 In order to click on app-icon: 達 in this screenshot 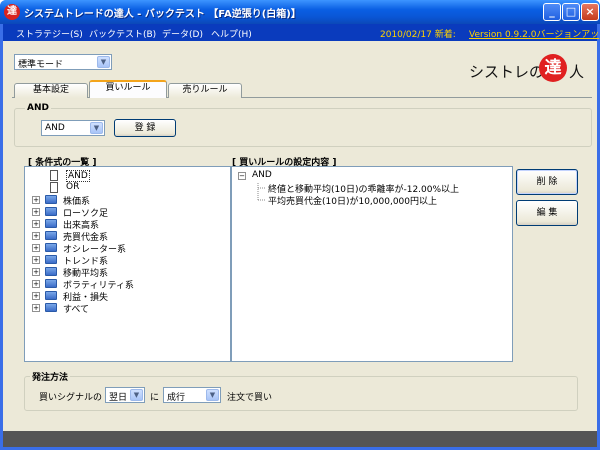, I will do `click(12, 12)`.